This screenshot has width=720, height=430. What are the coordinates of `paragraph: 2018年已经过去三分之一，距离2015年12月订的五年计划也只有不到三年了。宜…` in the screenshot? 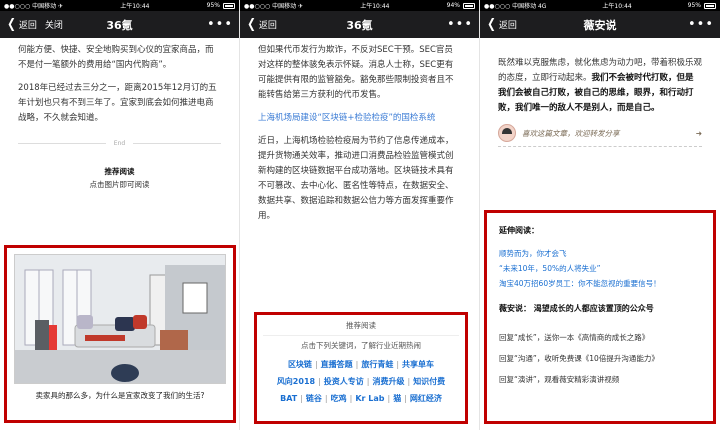 It's located at (117, 103).